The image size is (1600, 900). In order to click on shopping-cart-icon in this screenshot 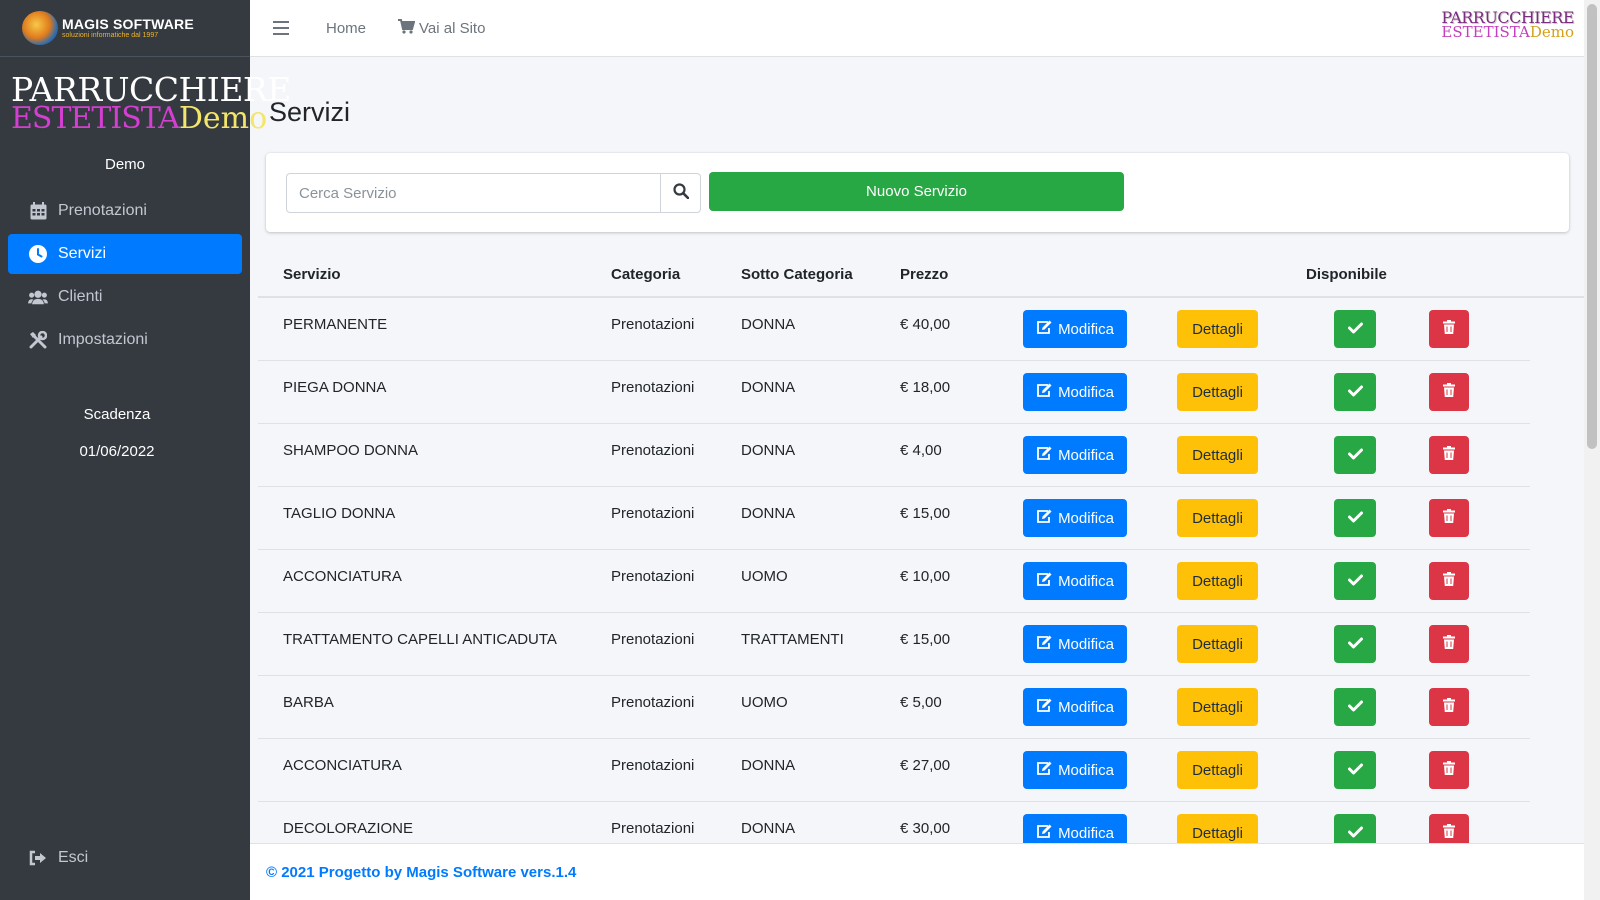, I will do `click(407, 28)`.